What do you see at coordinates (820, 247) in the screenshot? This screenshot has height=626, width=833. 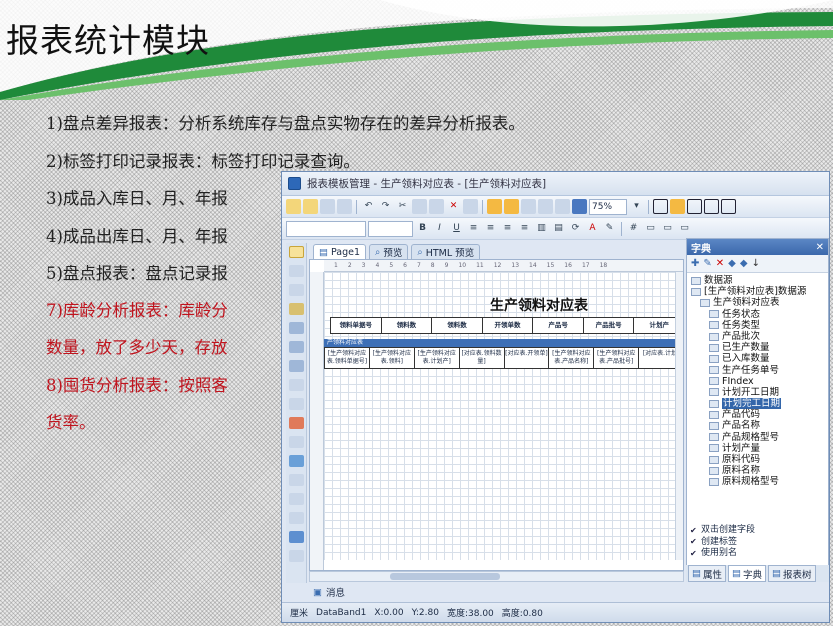 I see `close-icon: ✕` at bounding box center [820, 247].